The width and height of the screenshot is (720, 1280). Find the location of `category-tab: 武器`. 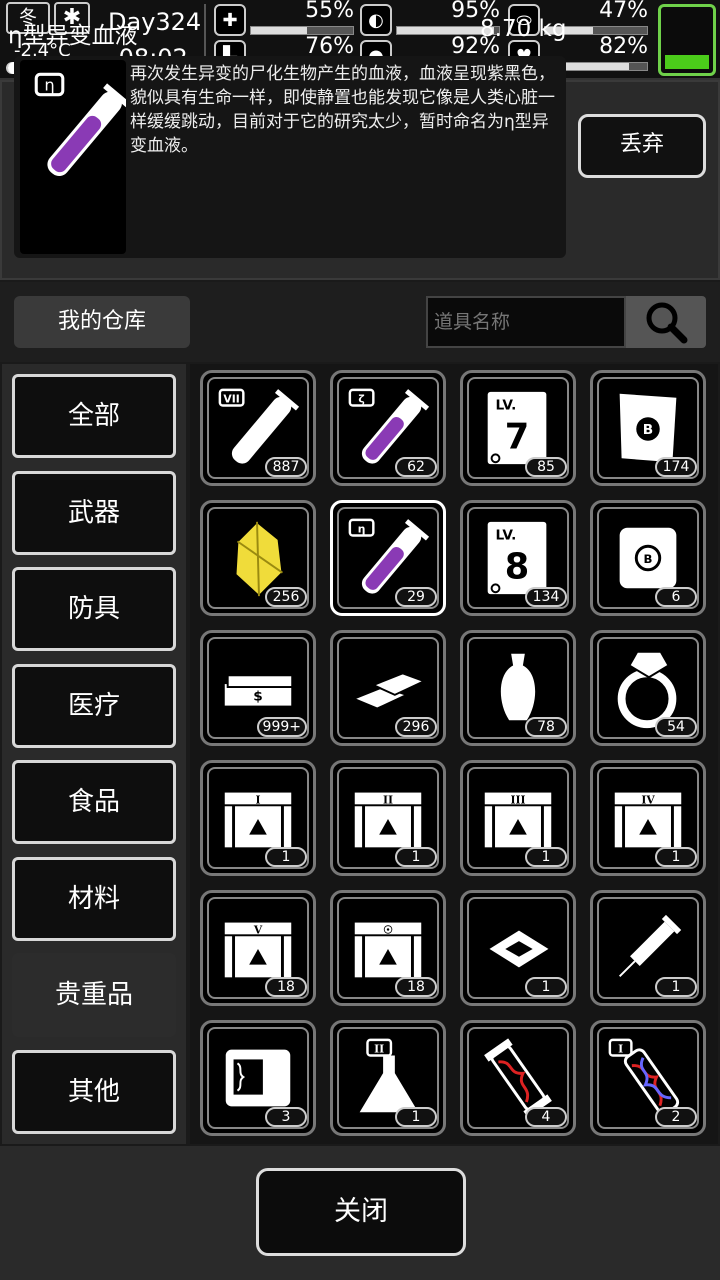

category-tab: 武器 is located at coordinates (94, 512).